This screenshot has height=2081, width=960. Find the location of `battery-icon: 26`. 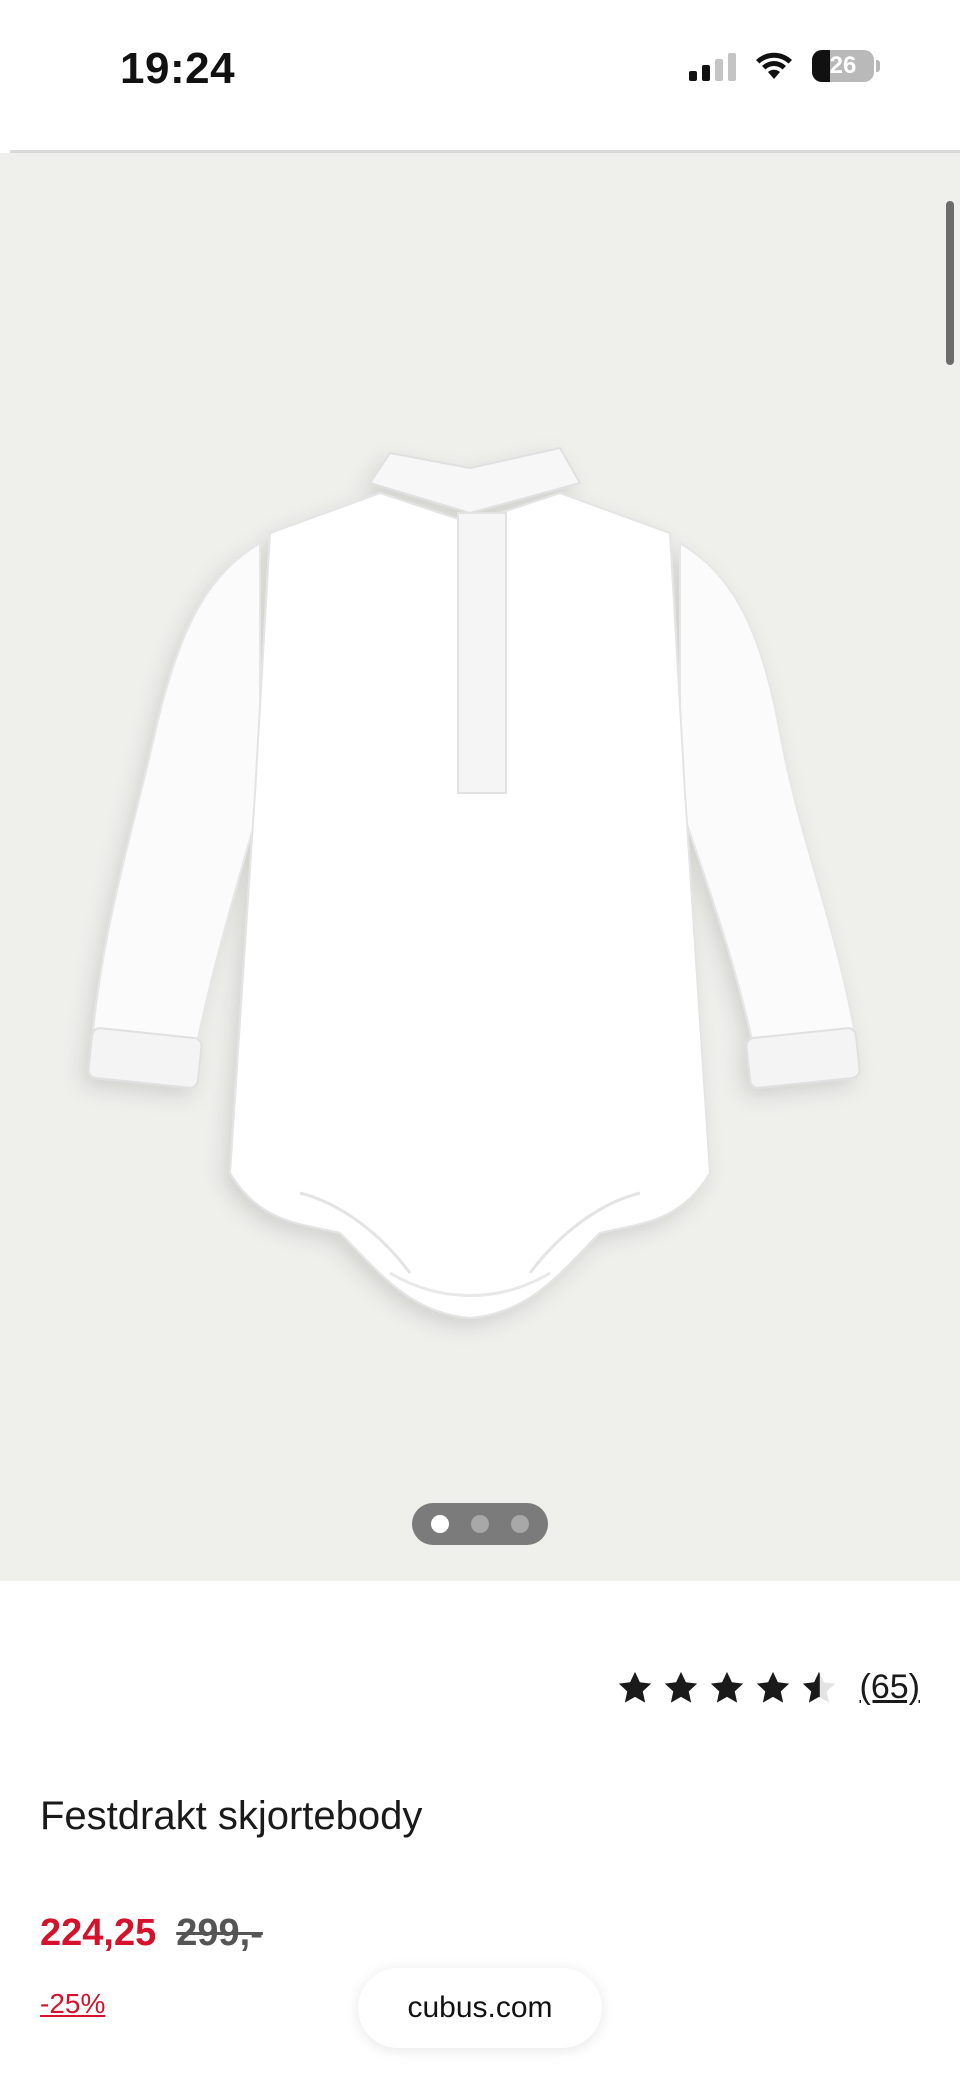

battery-icon: 26 is located at coordinates (843, 66).